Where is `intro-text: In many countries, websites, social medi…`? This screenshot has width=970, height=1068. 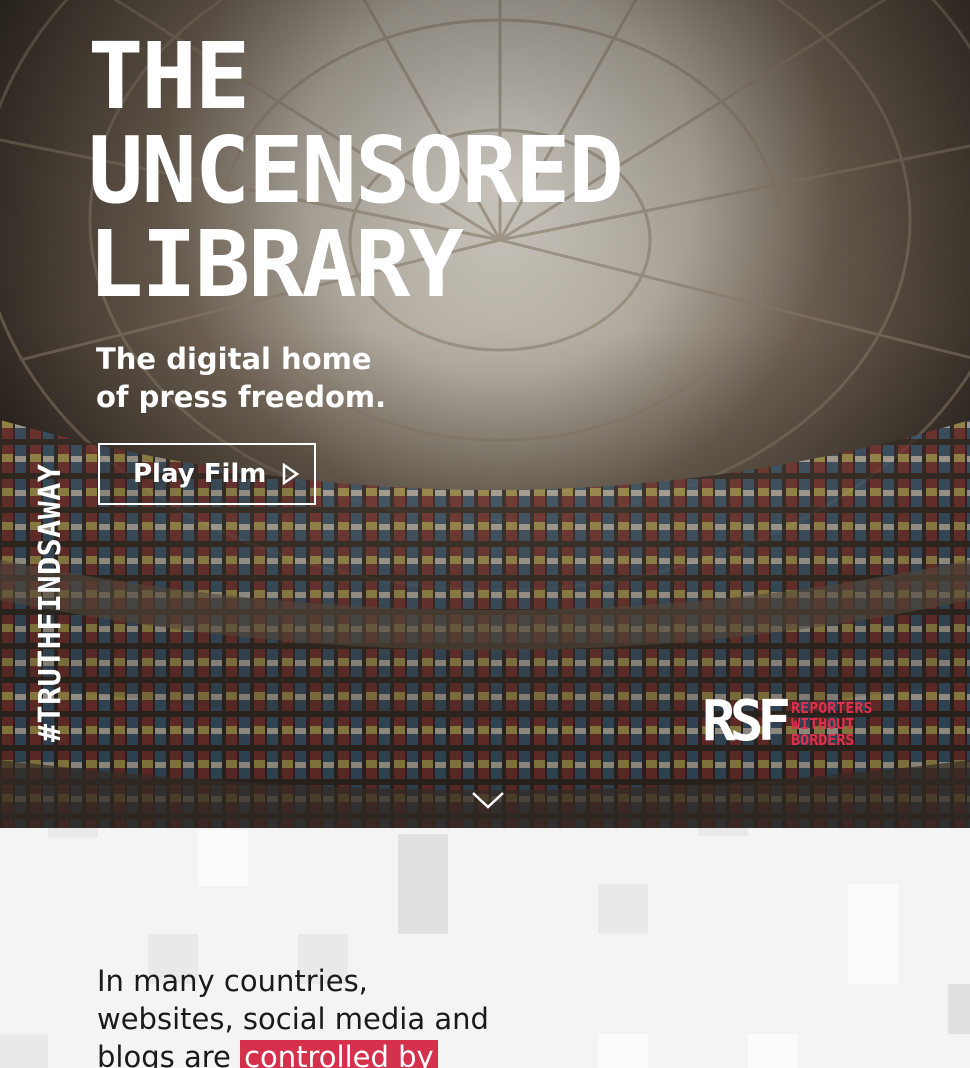 intro-text: In many countries, websites, social medi… is located at coordinates (317, 1015).